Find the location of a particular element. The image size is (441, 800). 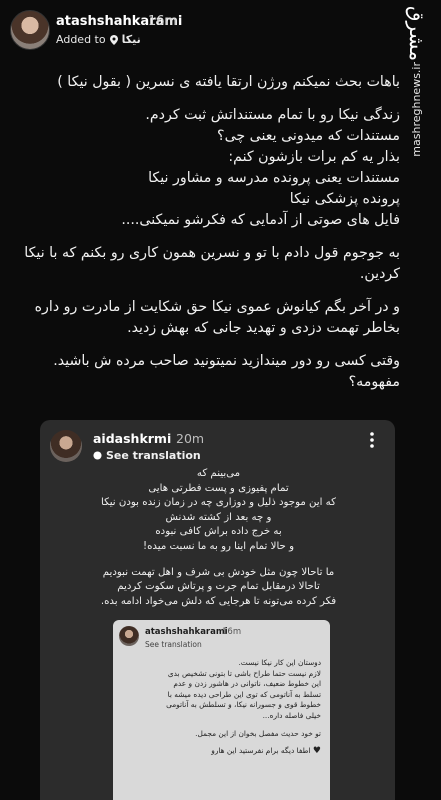

nested-see-translation: See translation is located at coordinates (173, 644).